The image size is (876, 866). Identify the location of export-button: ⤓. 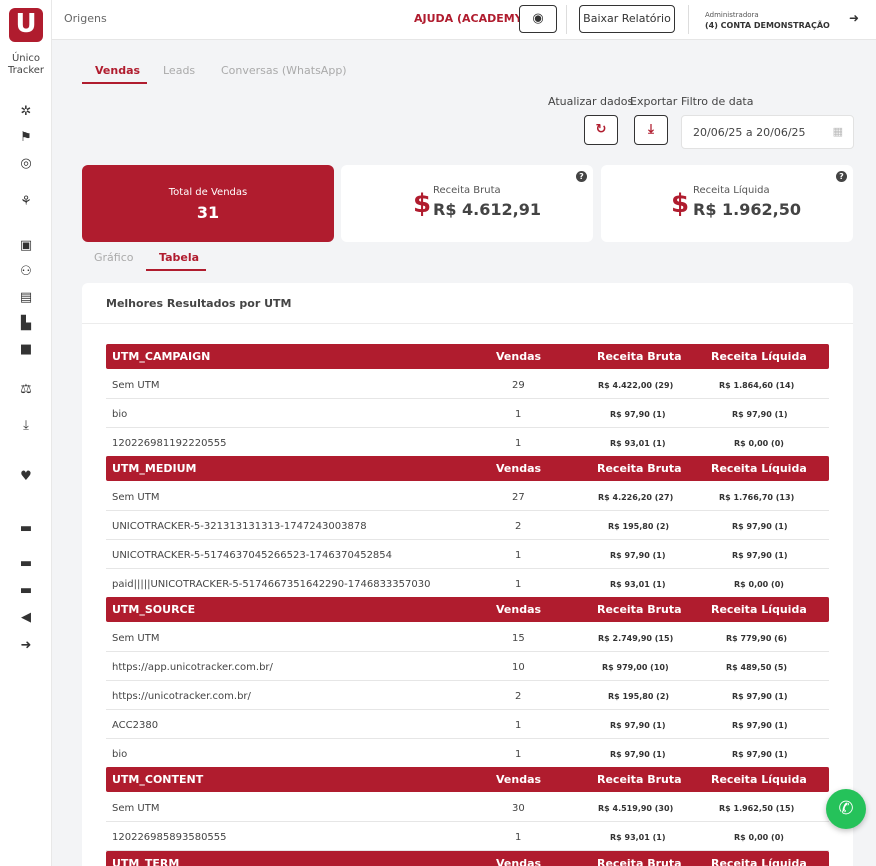
(651, 130).